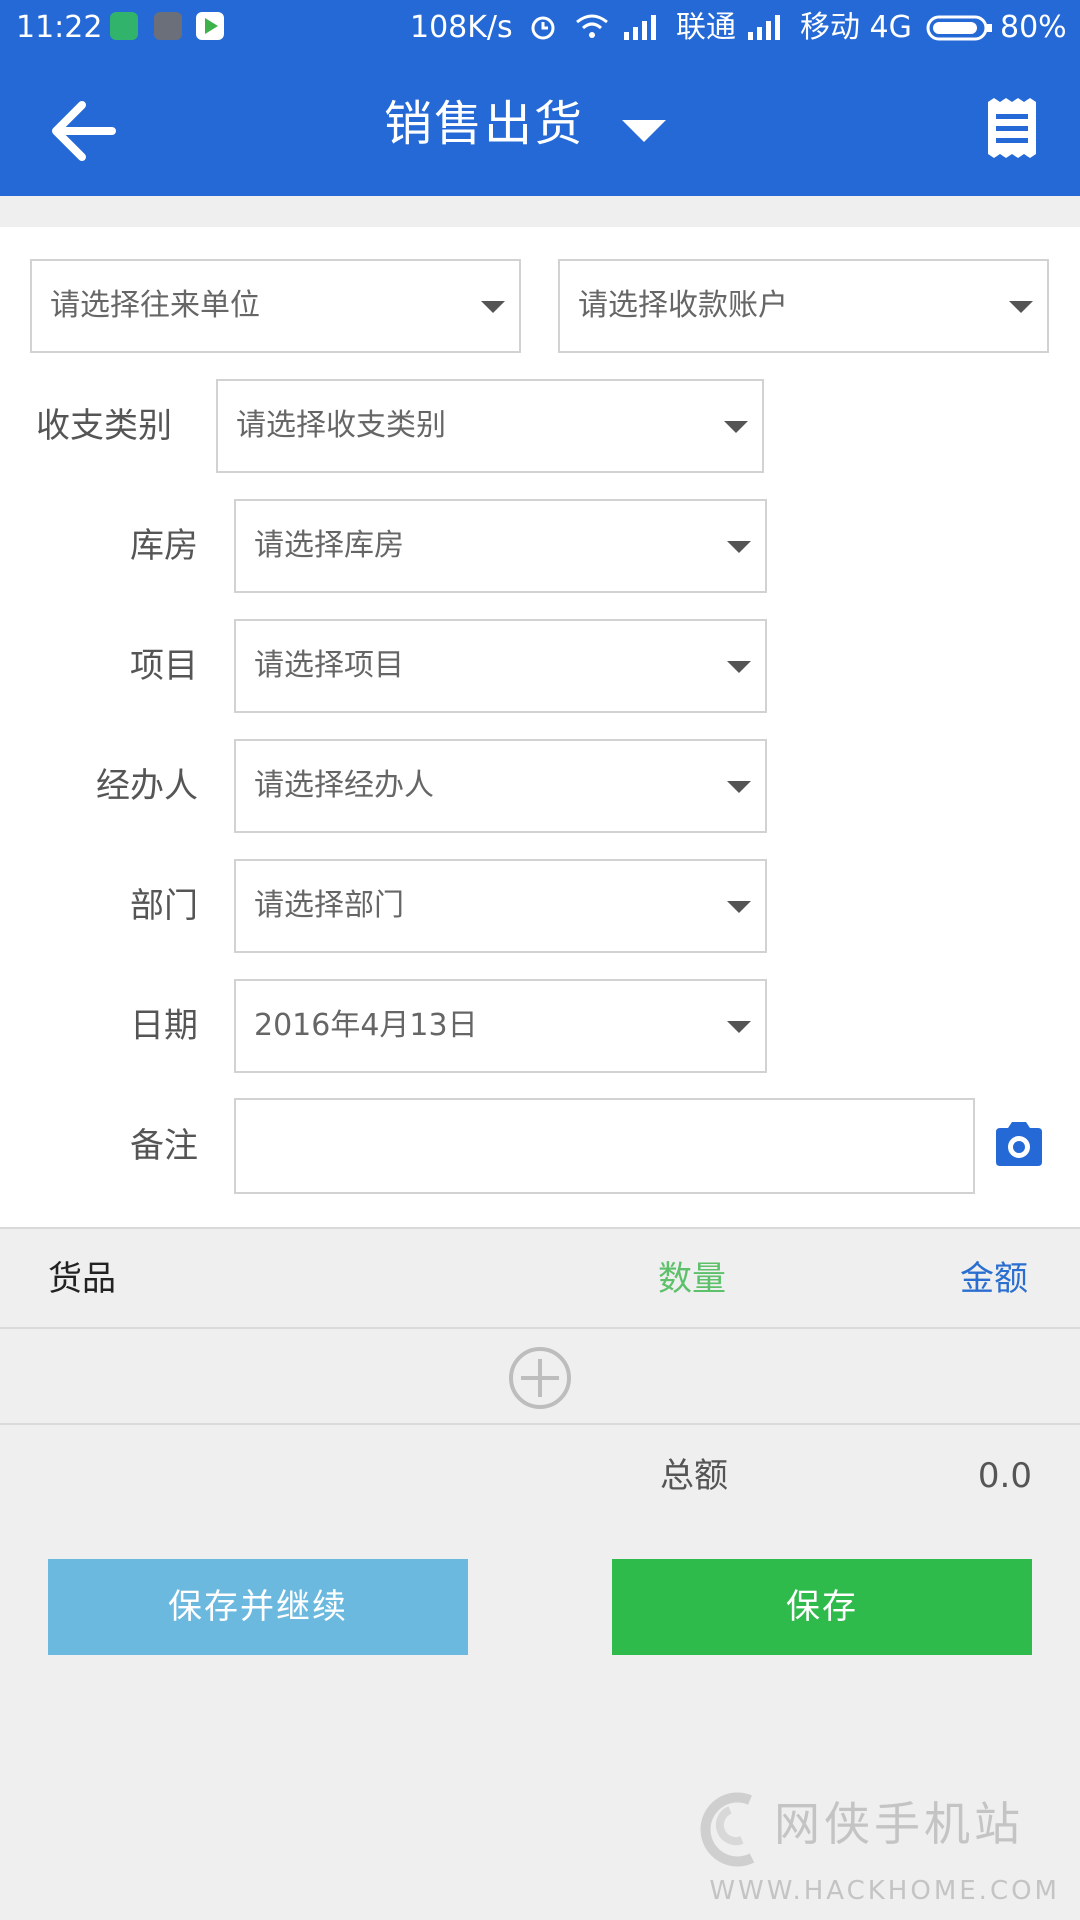 This screenshot has height=1920, width=1080. I want to click on warehouse-select: 请选择库房, so click(500, 546).